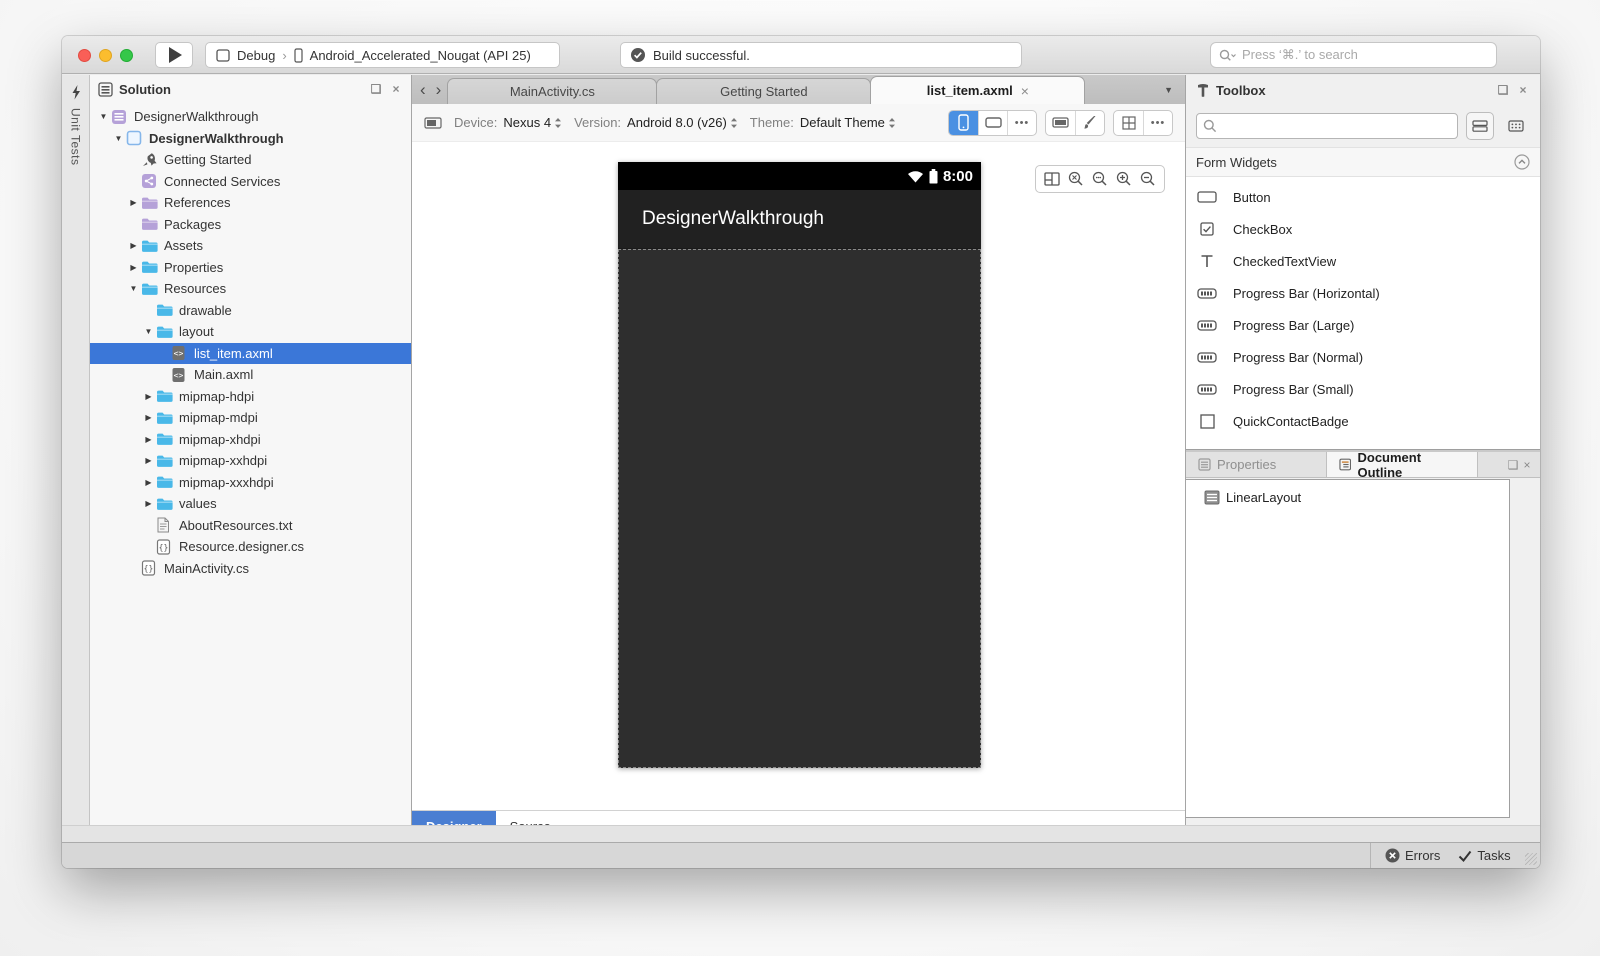  What do you see at coordinates (1423, 855) in the screenshot?
I see `errors-label: Errors` at bounding box center [1423, 855].